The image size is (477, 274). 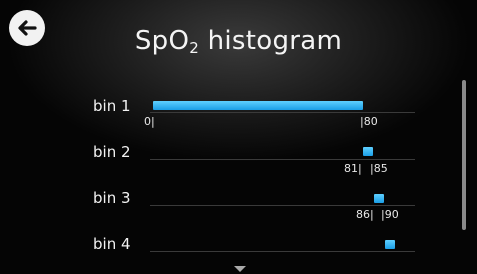 What do you see at coordinates (240, 269) in the screenshot?
I see `chevron-down-icon` at bounding box center [240, 269].